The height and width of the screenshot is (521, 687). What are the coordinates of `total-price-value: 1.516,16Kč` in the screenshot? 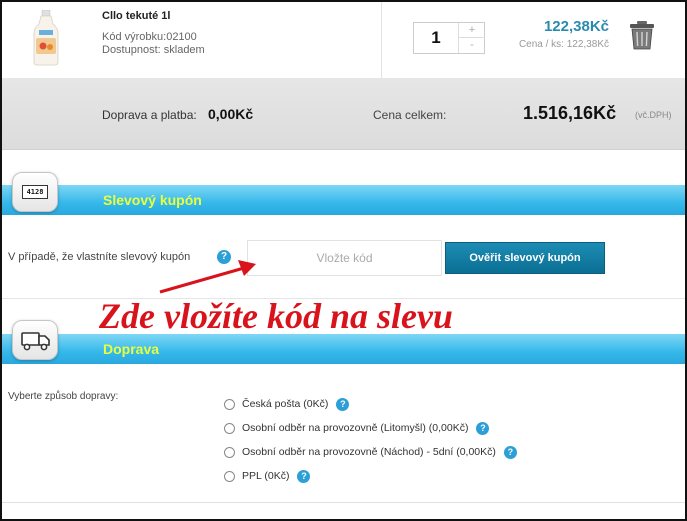 It's located at (570, 113).